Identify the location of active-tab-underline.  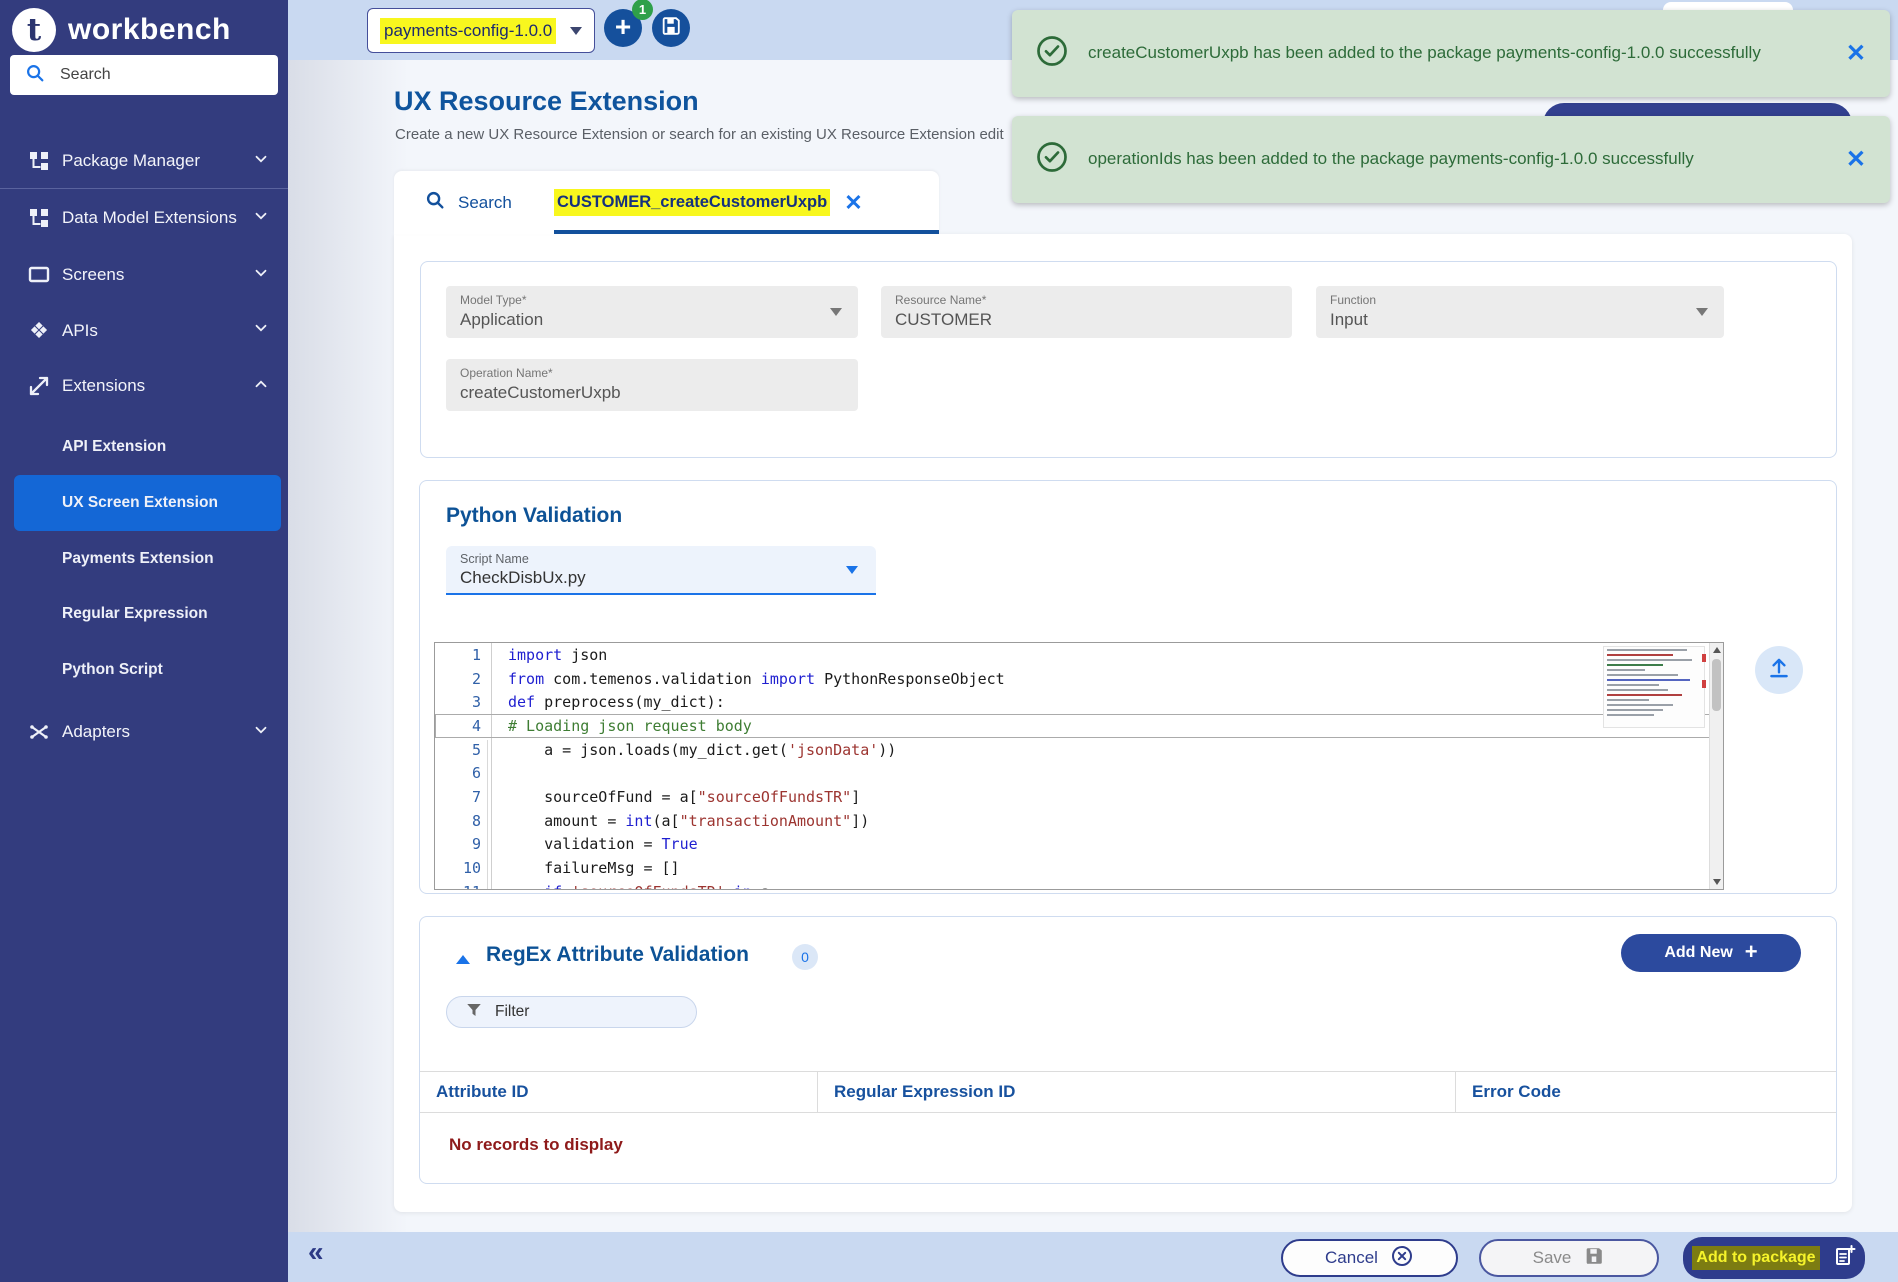
(746, 232).